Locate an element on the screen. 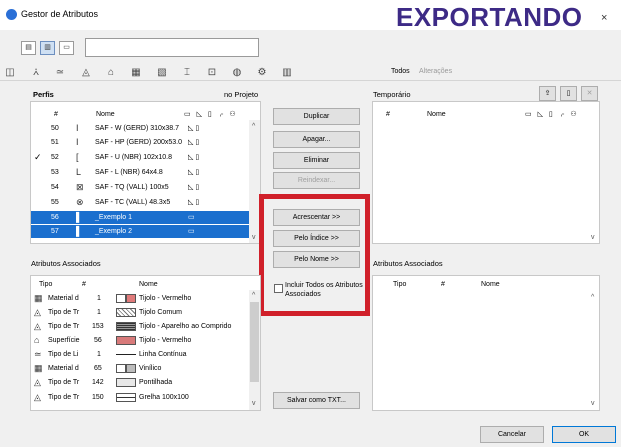  list-view-button: ▤ is located at coordinates (28, 48).